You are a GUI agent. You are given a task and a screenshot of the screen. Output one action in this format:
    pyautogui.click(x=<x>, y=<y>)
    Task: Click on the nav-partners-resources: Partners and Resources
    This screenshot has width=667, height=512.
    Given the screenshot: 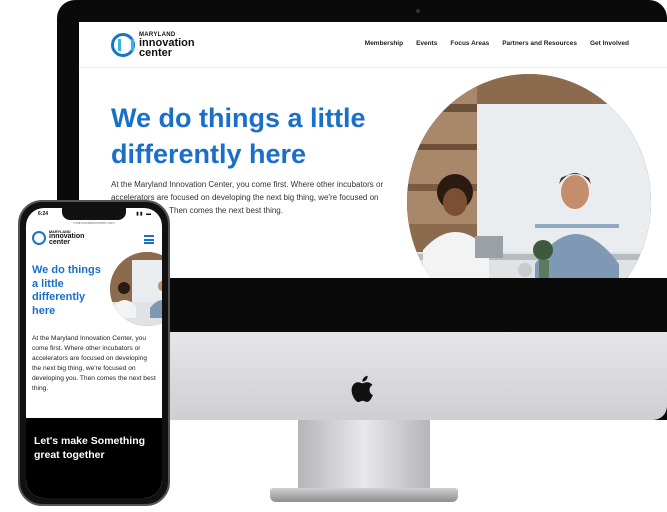 What is the action you would take?
    pyautogui.click(x=539, y=43)
    